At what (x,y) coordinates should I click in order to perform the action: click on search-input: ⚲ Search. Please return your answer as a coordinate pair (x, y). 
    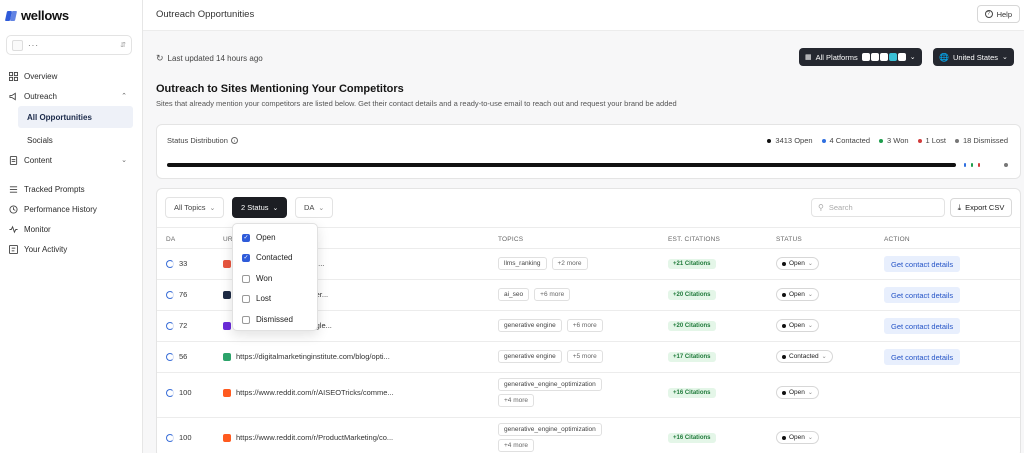
    Looking at the image, I should click on (878, 207).